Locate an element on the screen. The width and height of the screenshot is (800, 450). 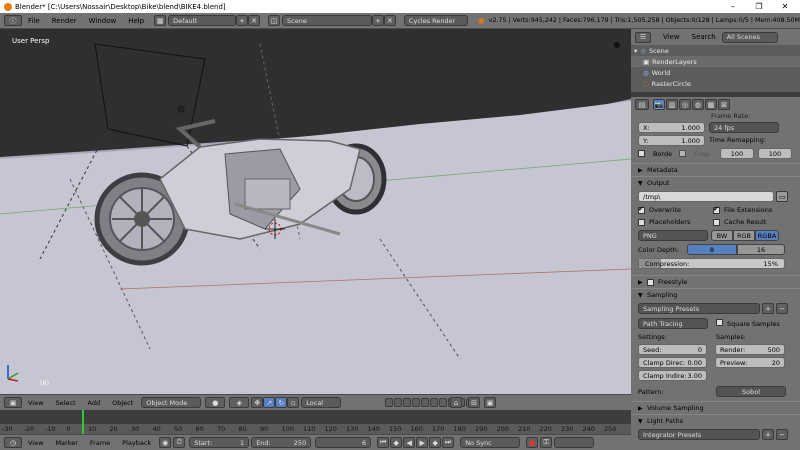
panel-light-paths: ▼ Light Paths is located at coordinates (715, 420).